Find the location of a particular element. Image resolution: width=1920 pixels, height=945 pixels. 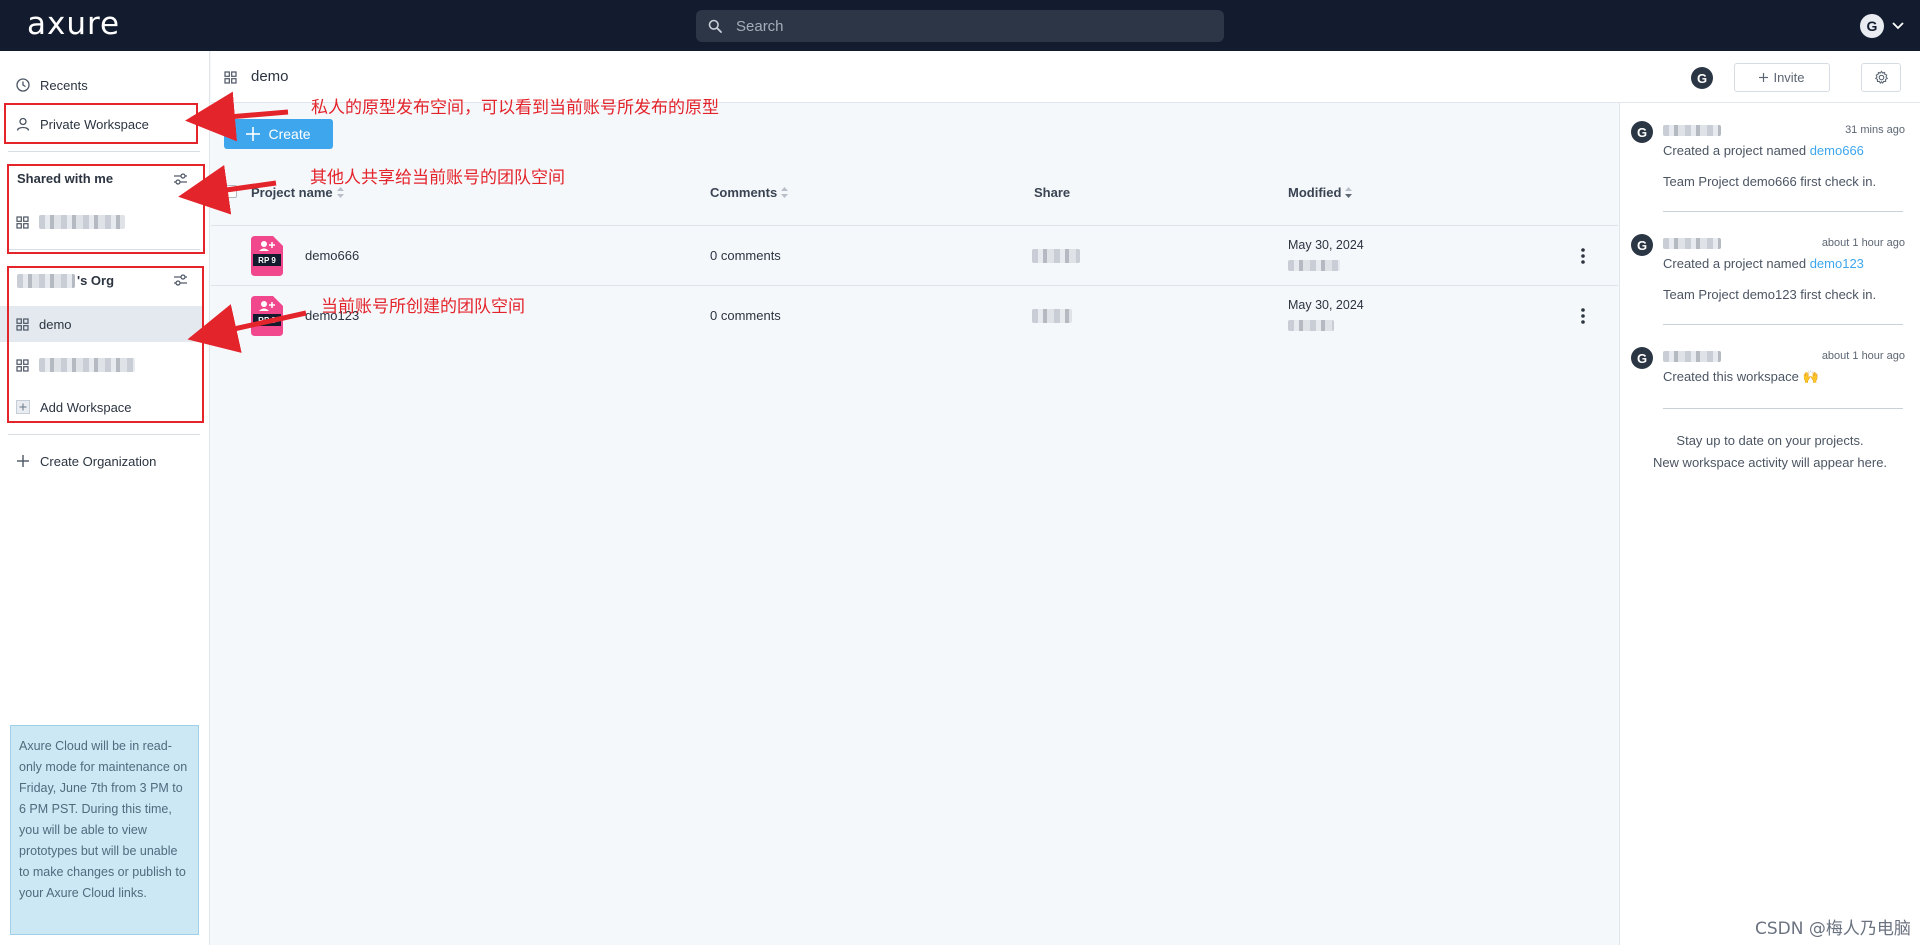

chevron-down-icon is located at coordinates (1898, 26).